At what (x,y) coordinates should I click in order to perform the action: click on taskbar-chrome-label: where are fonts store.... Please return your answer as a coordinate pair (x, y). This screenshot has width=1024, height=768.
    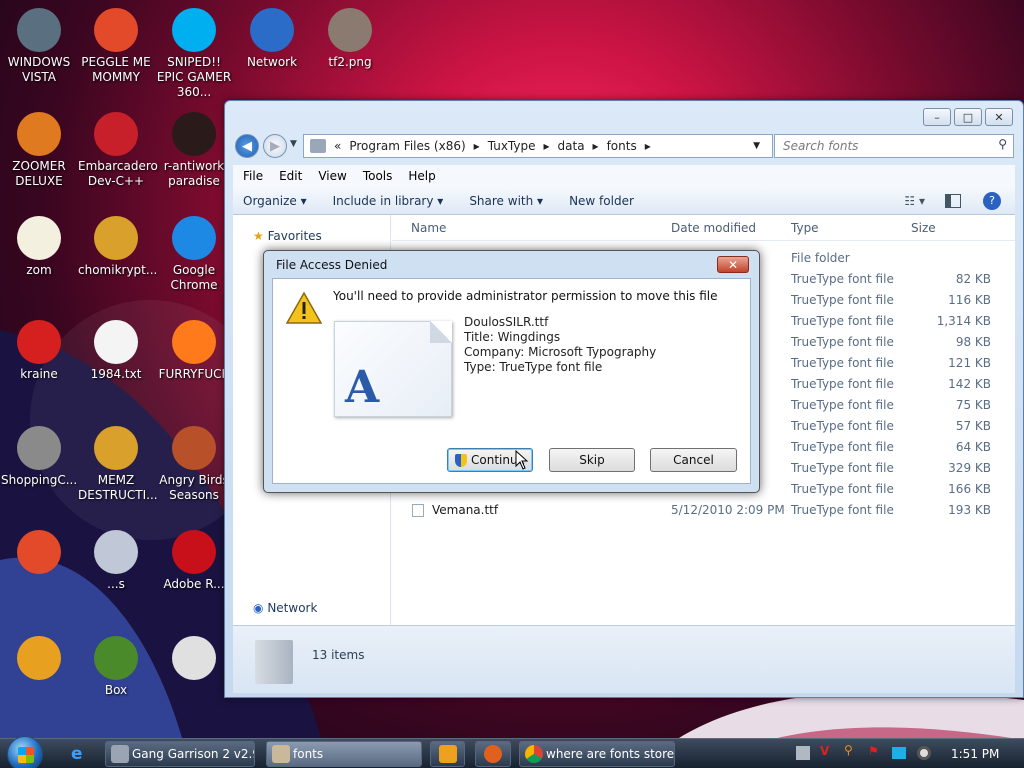
    Looking at the image, I should click on (610, 754).